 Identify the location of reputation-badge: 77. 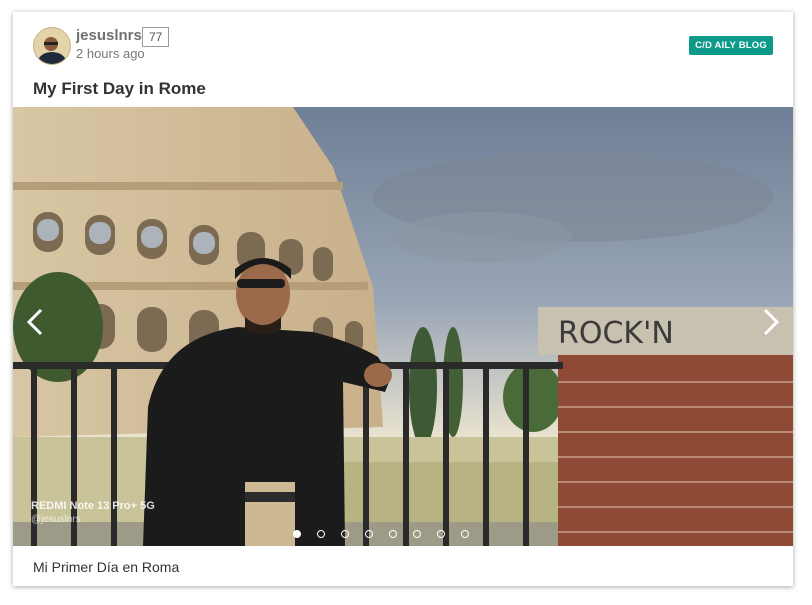
(156, 37).